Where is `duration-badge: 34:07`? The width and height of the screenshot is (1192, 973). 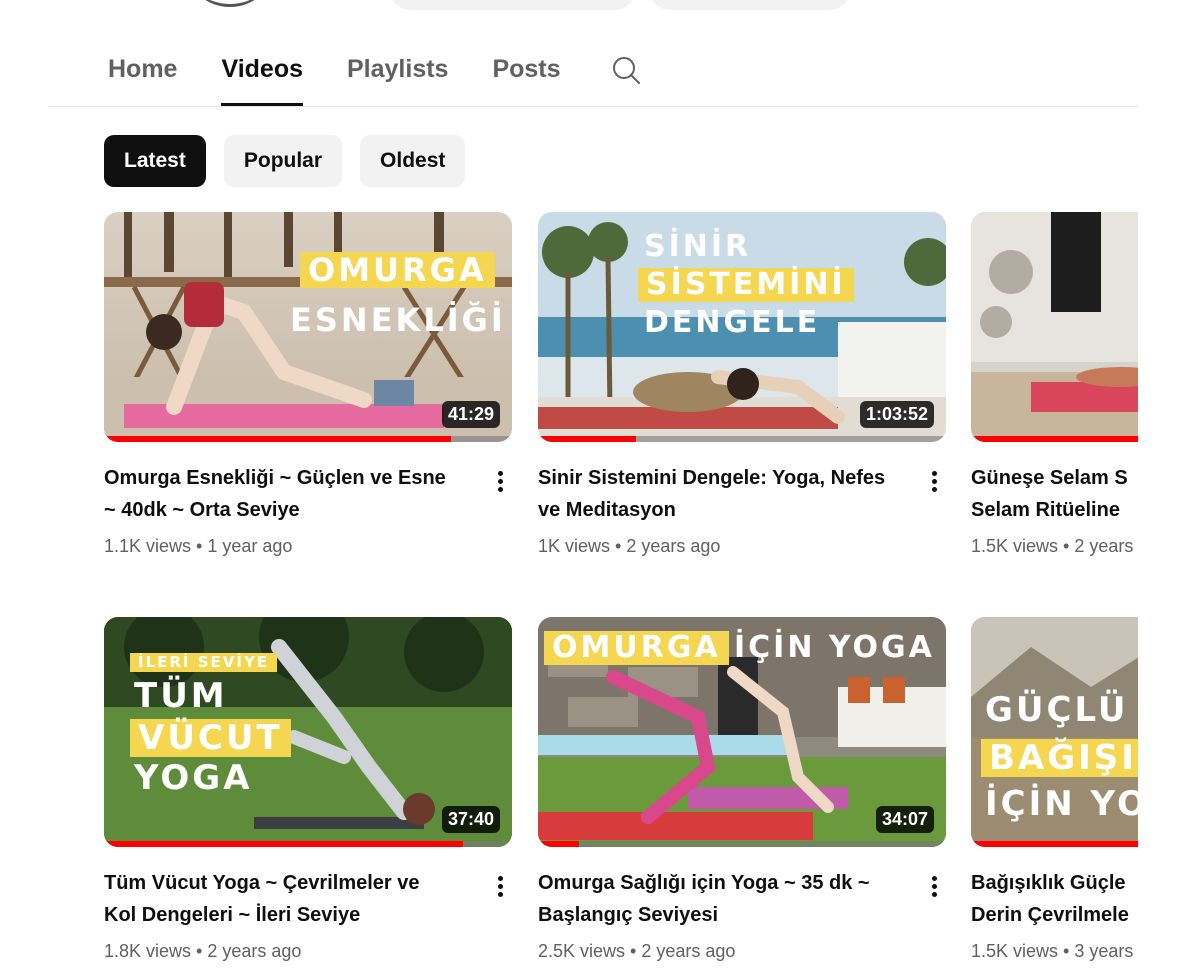 duration-badge: 34:07 is located at coordinates (904, 819).